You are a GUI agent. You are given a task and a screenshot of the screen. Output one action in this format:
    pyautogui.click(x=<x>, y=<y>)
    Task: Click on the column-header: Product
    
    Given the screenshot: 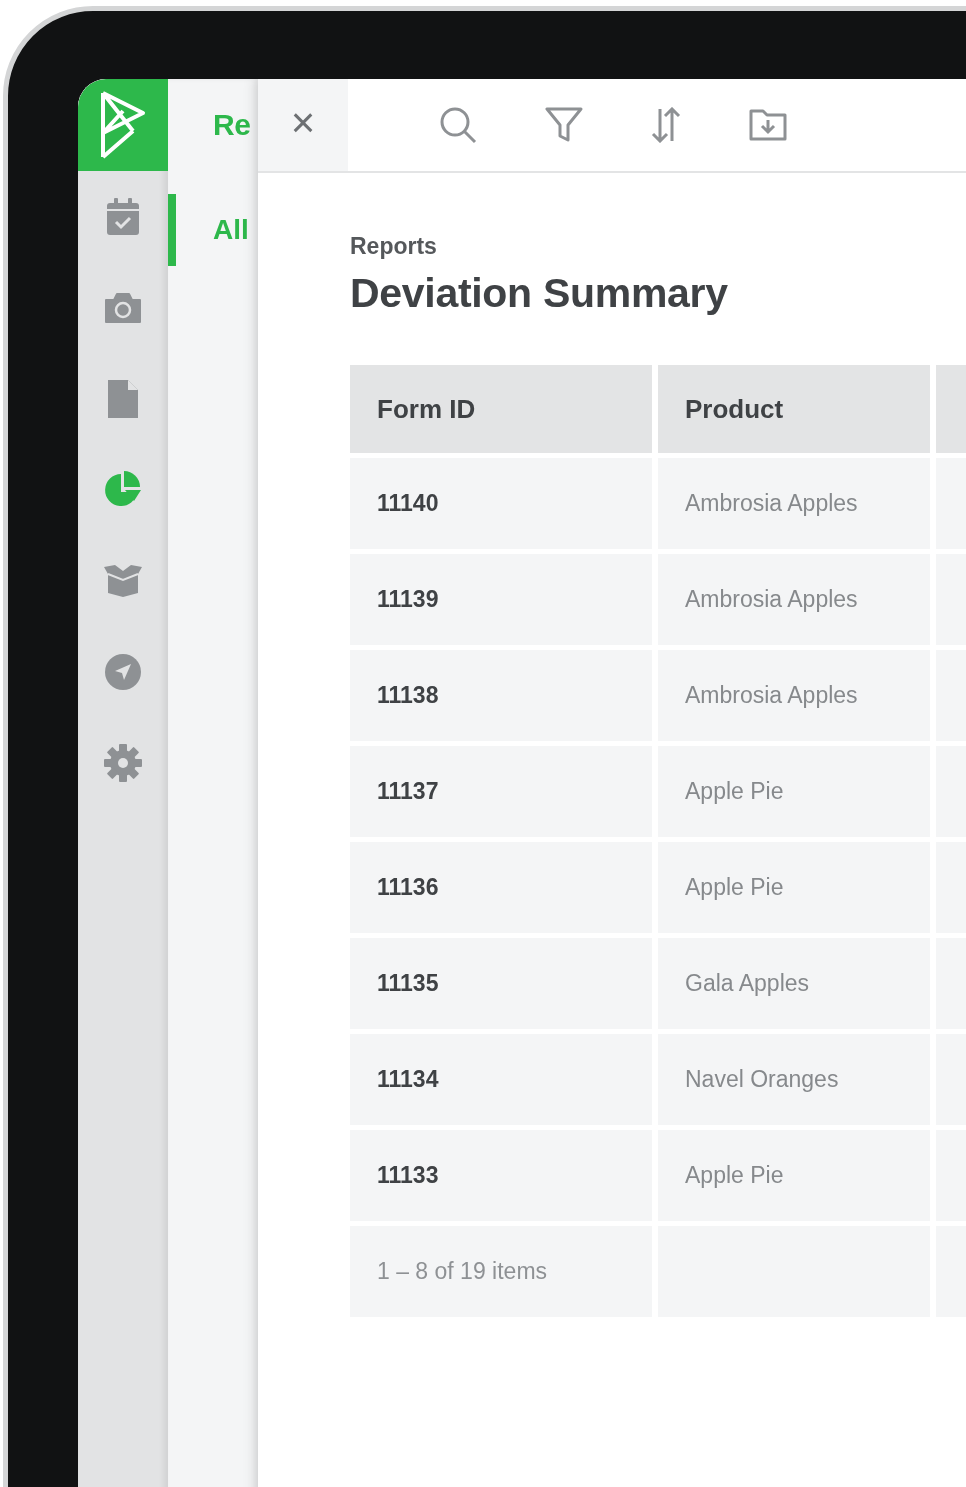 What is the action you would take?
    pyautogui.click(x=794, y=409)
    